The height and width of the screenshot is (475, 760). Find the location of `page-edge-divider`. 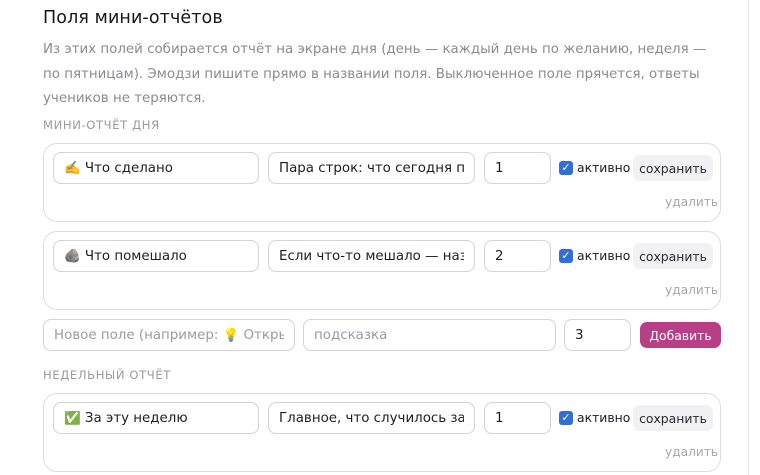

page-edge-divider is located at coordinates (748, 237).